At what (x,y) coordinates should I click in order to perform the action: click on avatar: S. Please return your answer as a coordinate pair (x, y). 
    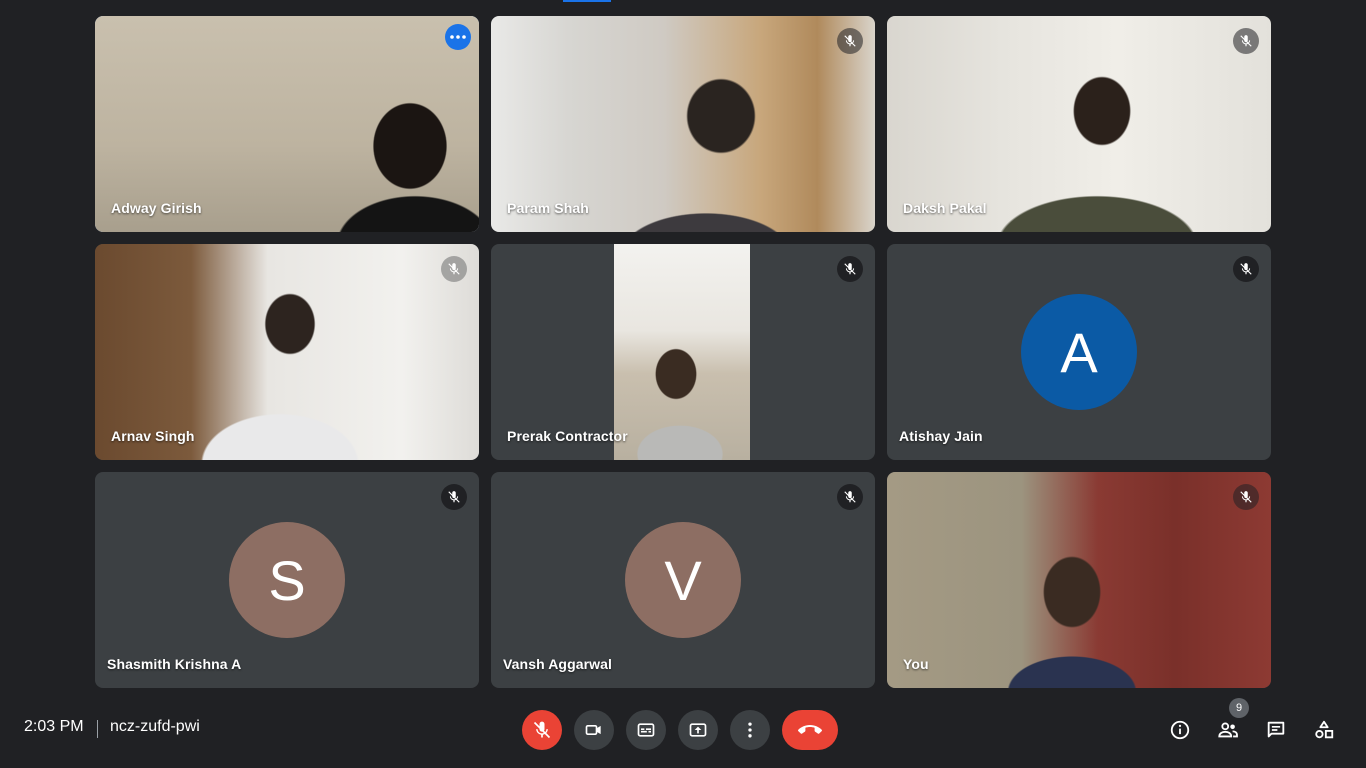
    Looking at the image, I should click on (287, 580).